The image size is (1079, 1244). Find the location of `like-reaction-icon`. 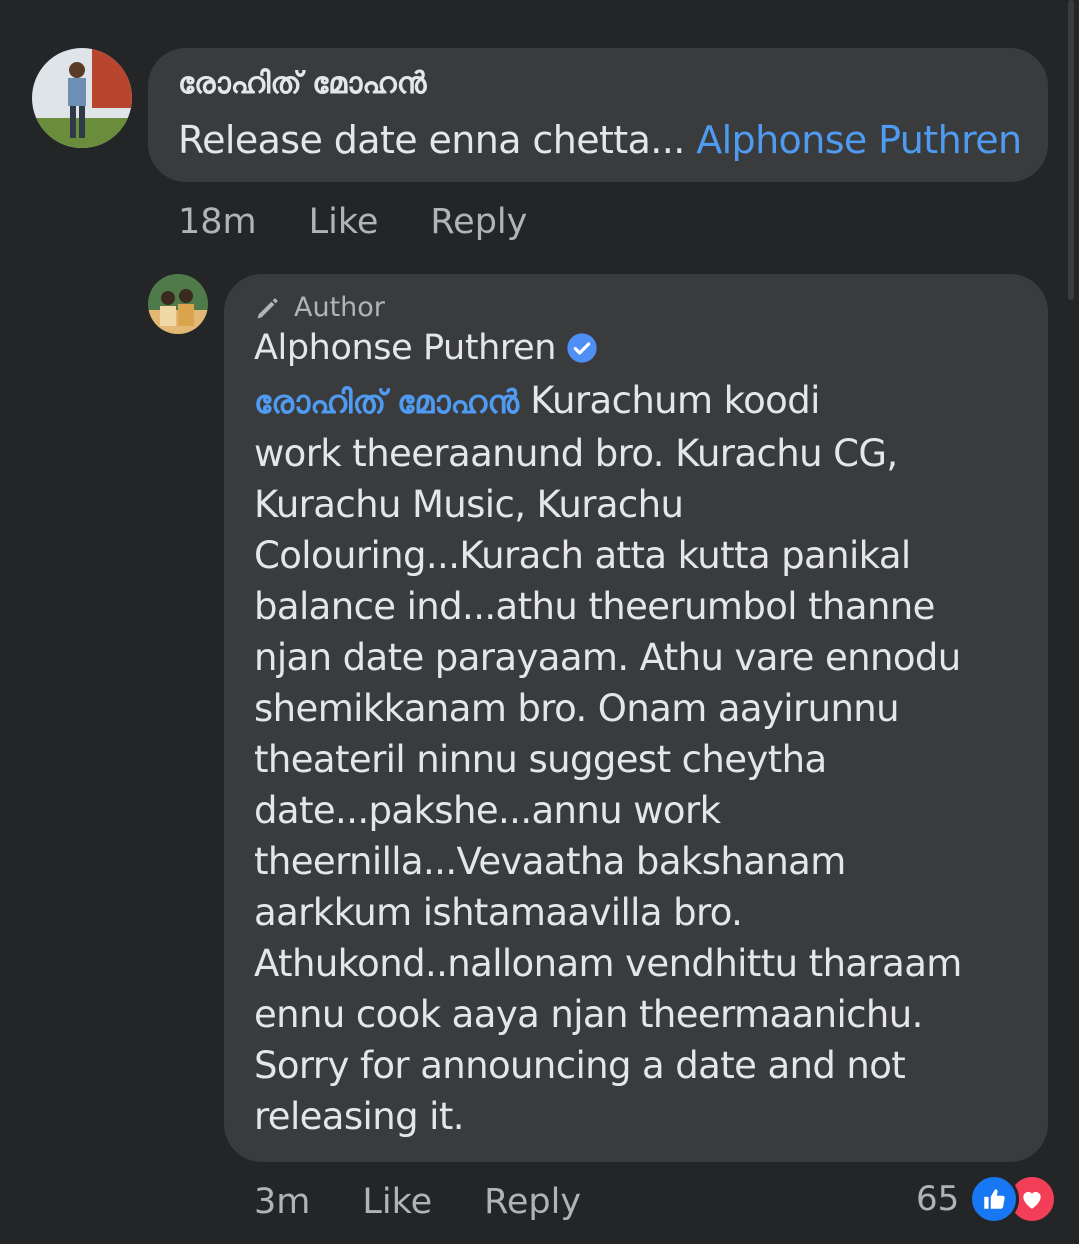

like-reaction-icon is located at coordinates (994, 1199).